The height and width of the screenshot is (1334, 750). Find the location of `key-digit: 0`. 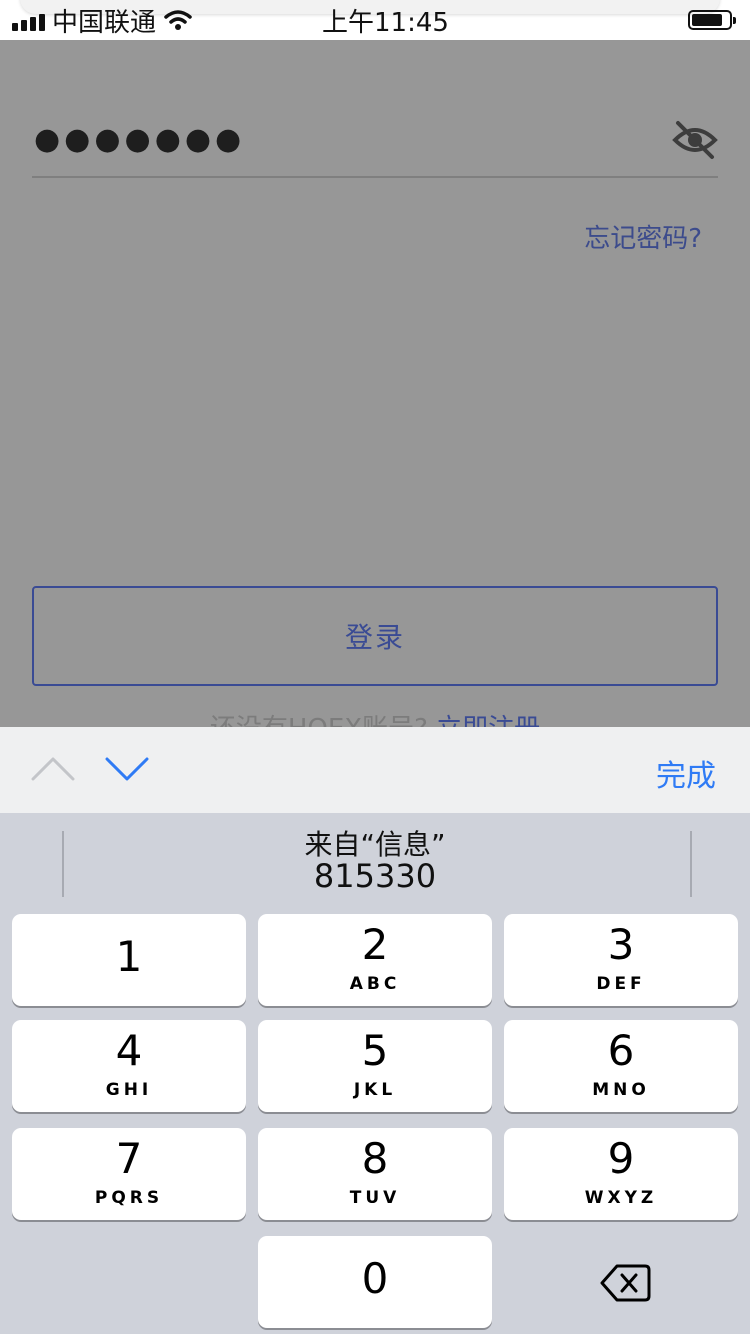

key-digit: 0 is located at coordinates (375, 1278).